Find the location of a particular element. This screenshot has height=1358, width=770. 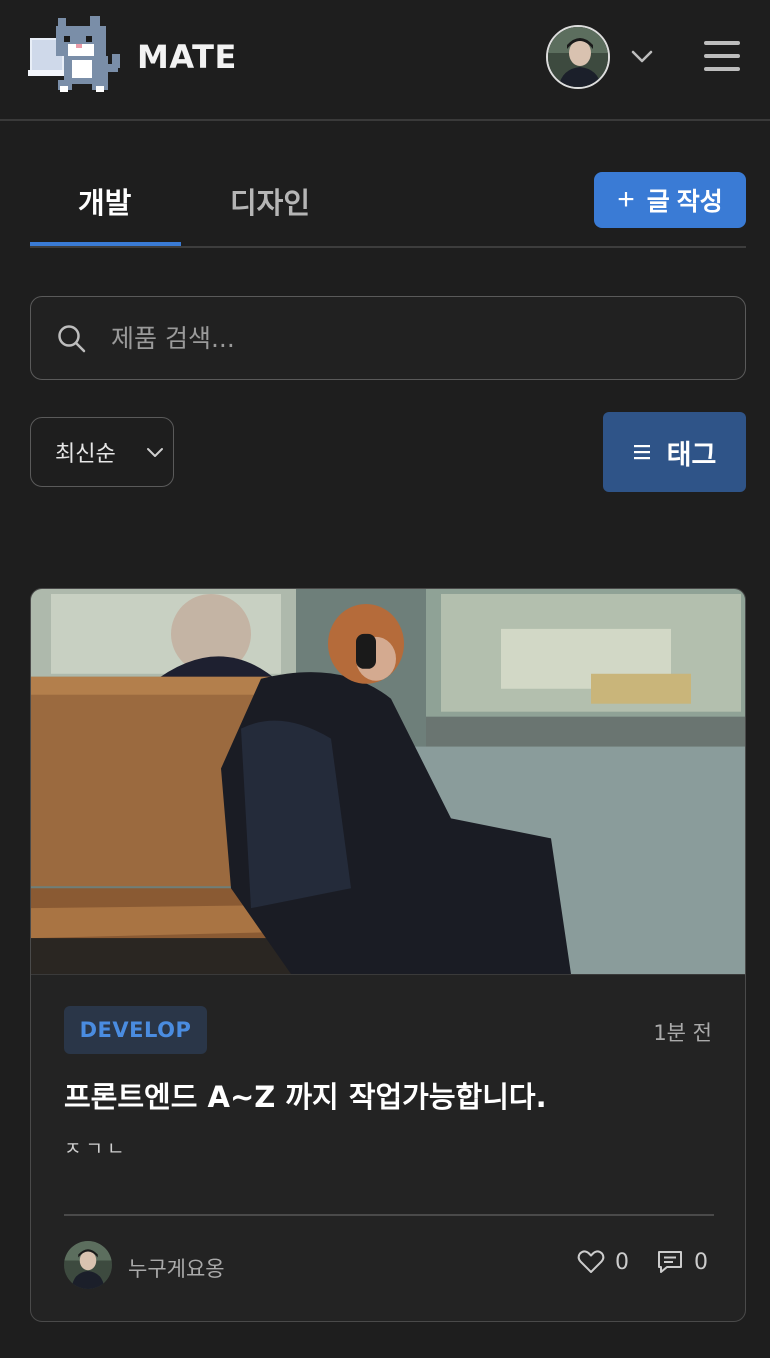

write-post-button: + 글 작성 is located at coordinates (670, 200).